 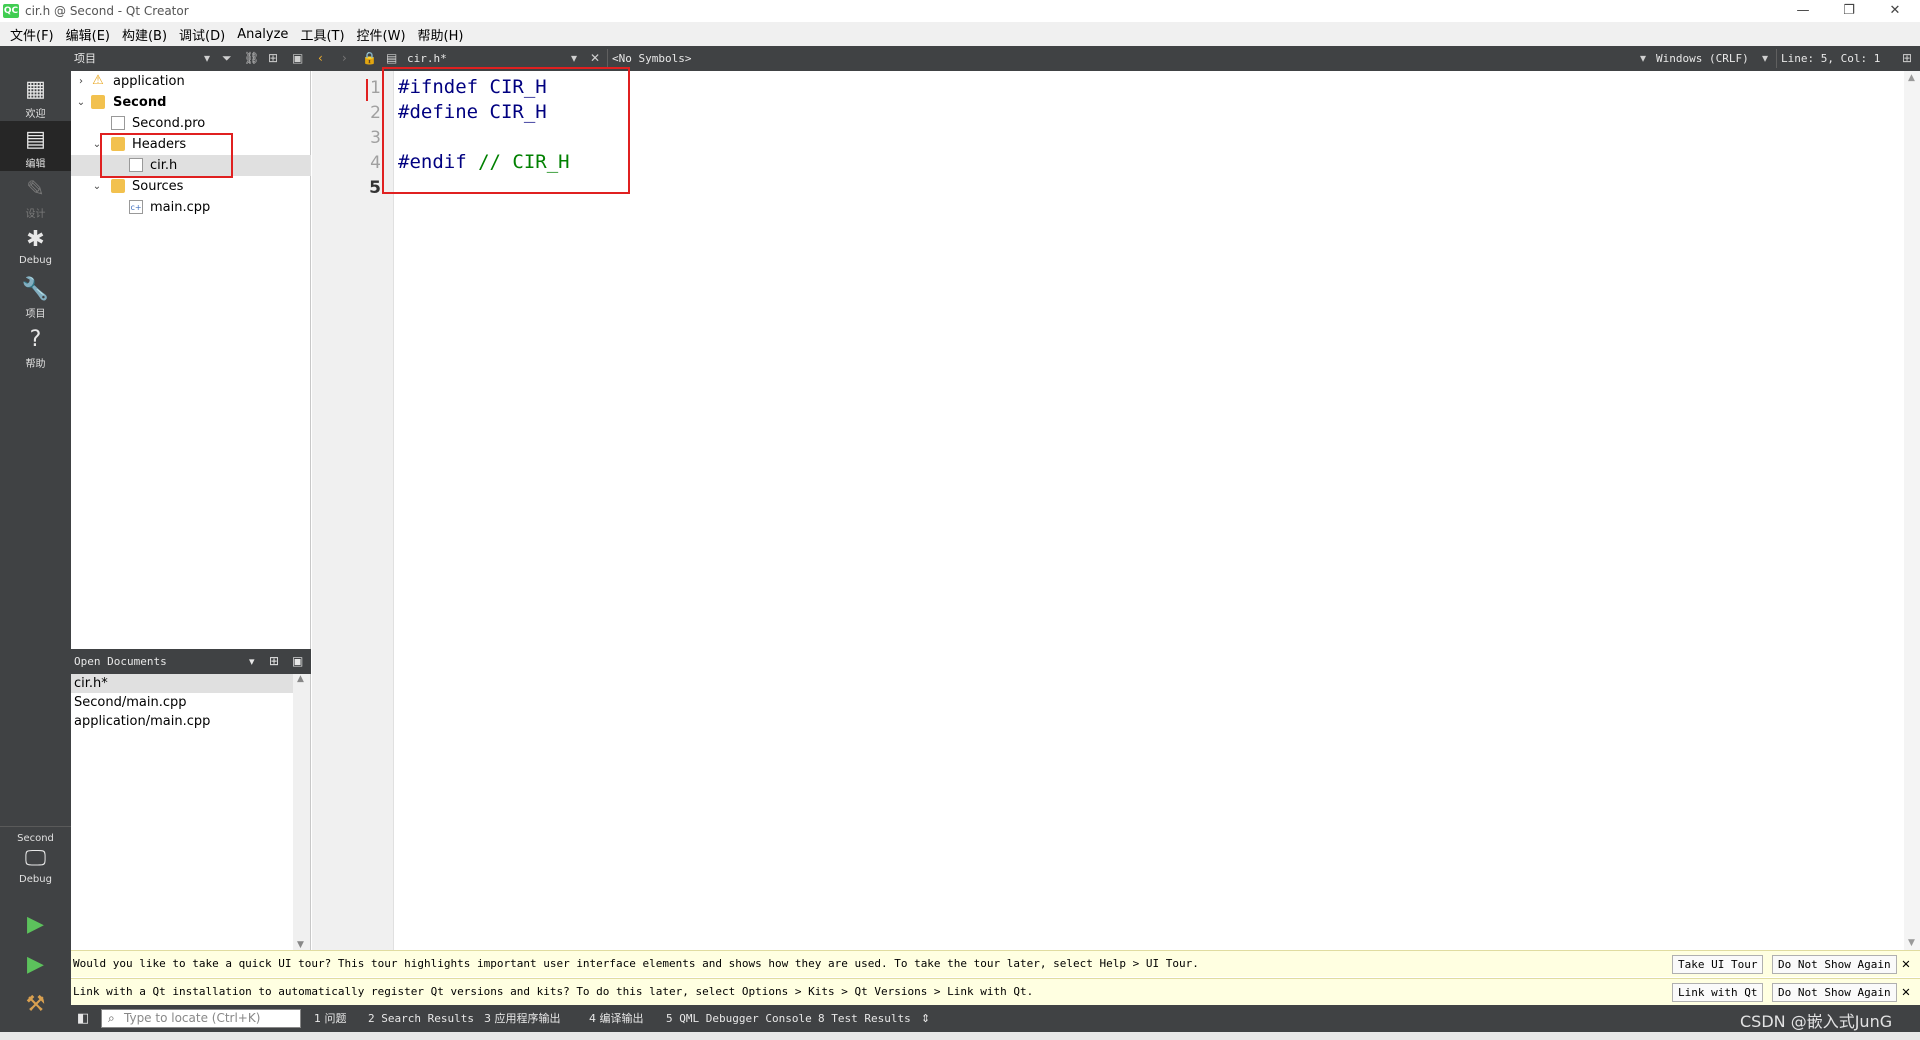 What do you see at coordinates (35, 1006) in the screenshot?
I see `build-button: ⚒` at bounding box center [35, 1006].